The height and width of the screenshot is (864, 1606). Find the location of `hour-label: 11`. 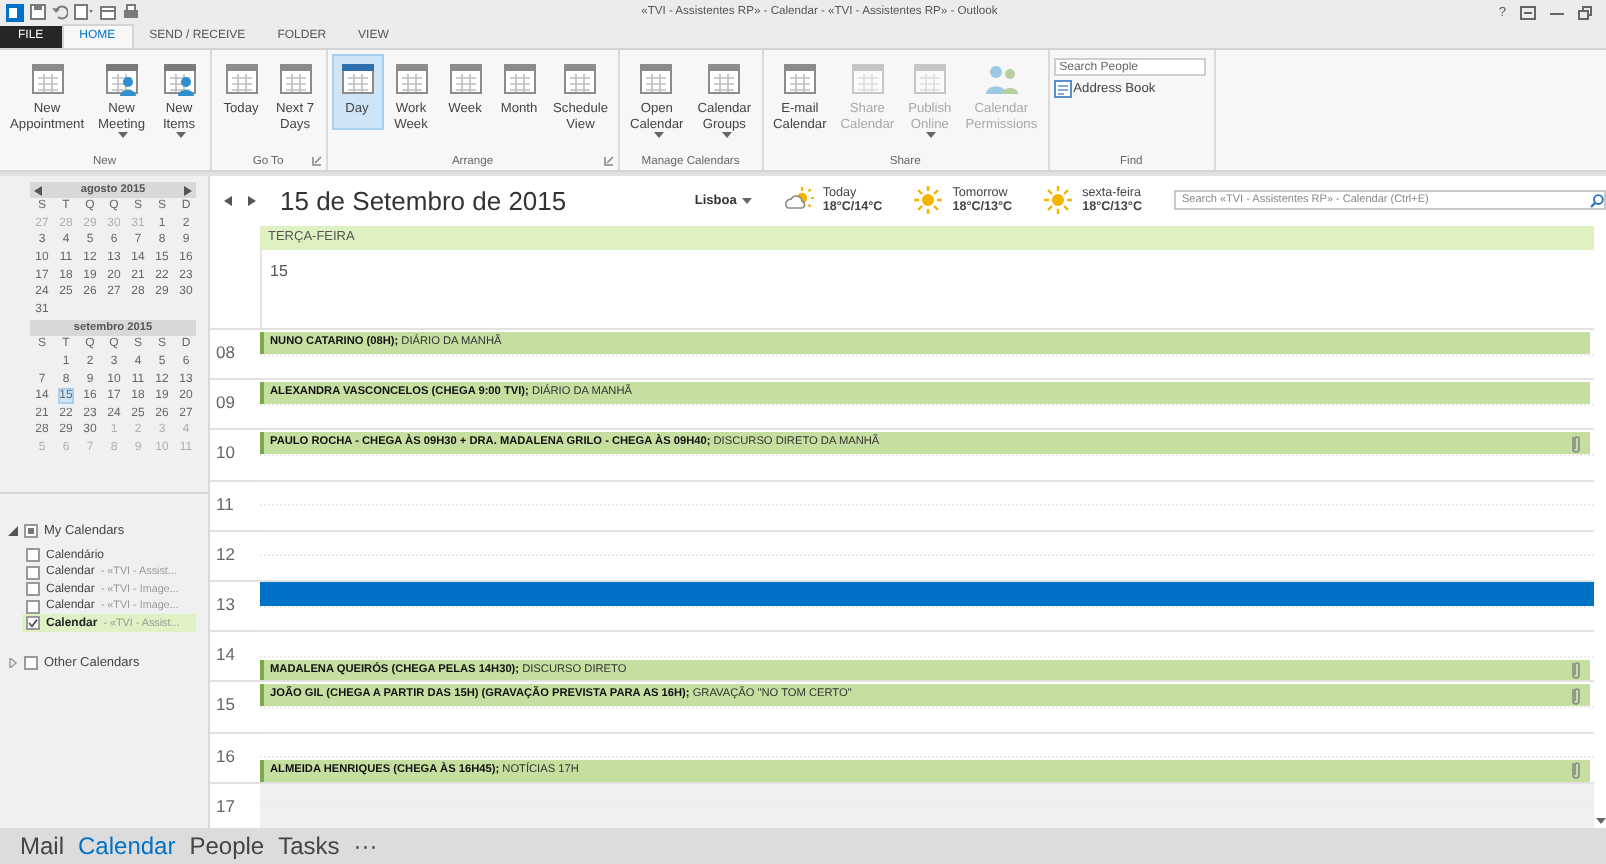

hour-label: 11 is located at coordinates (235, 504).